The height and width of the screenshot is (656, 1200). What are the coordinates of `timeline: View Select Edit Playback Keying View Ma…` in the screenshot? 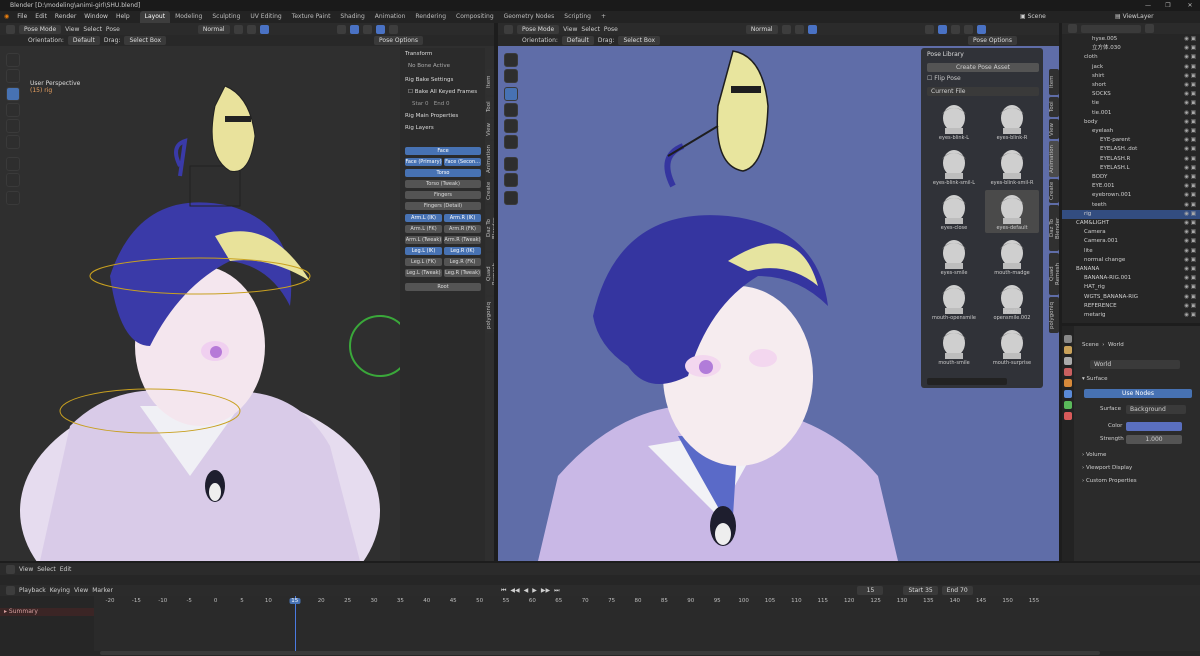 It's located at (600, 609).